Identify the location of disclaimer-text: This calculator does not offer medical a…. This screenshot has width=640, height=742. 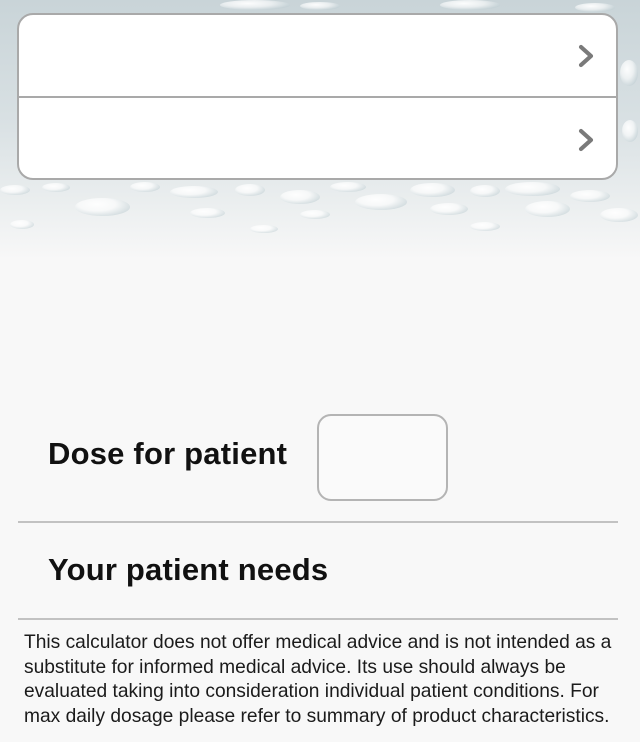
(318, 679).